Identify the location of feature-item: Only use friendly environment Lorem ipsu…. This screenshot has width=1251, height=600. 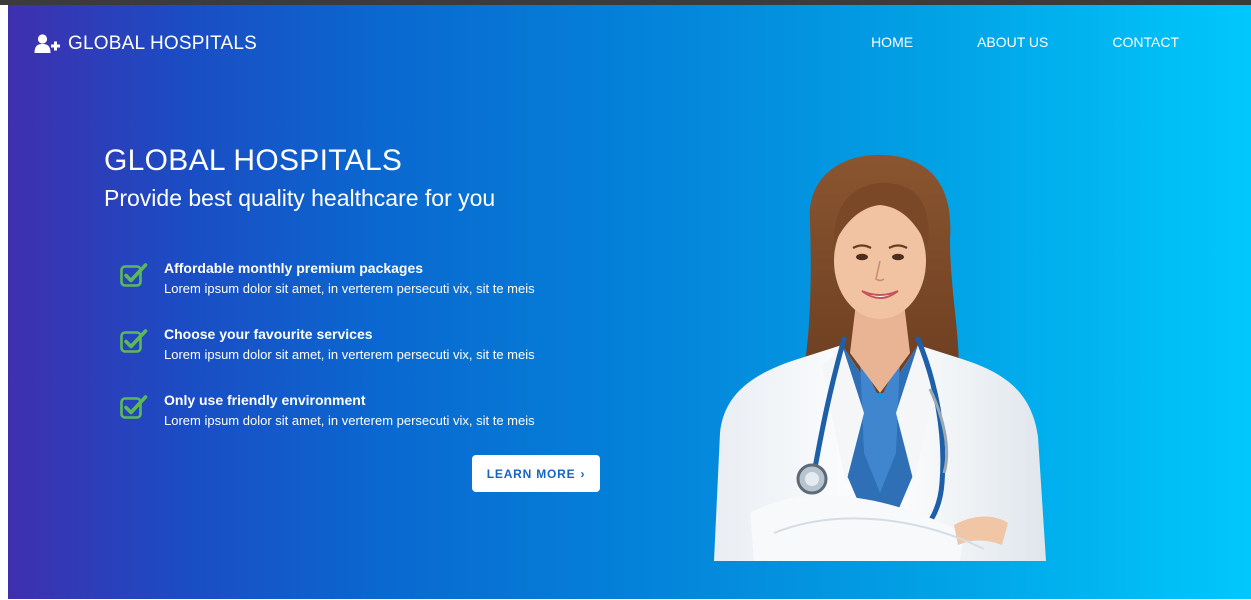
(370, 423).